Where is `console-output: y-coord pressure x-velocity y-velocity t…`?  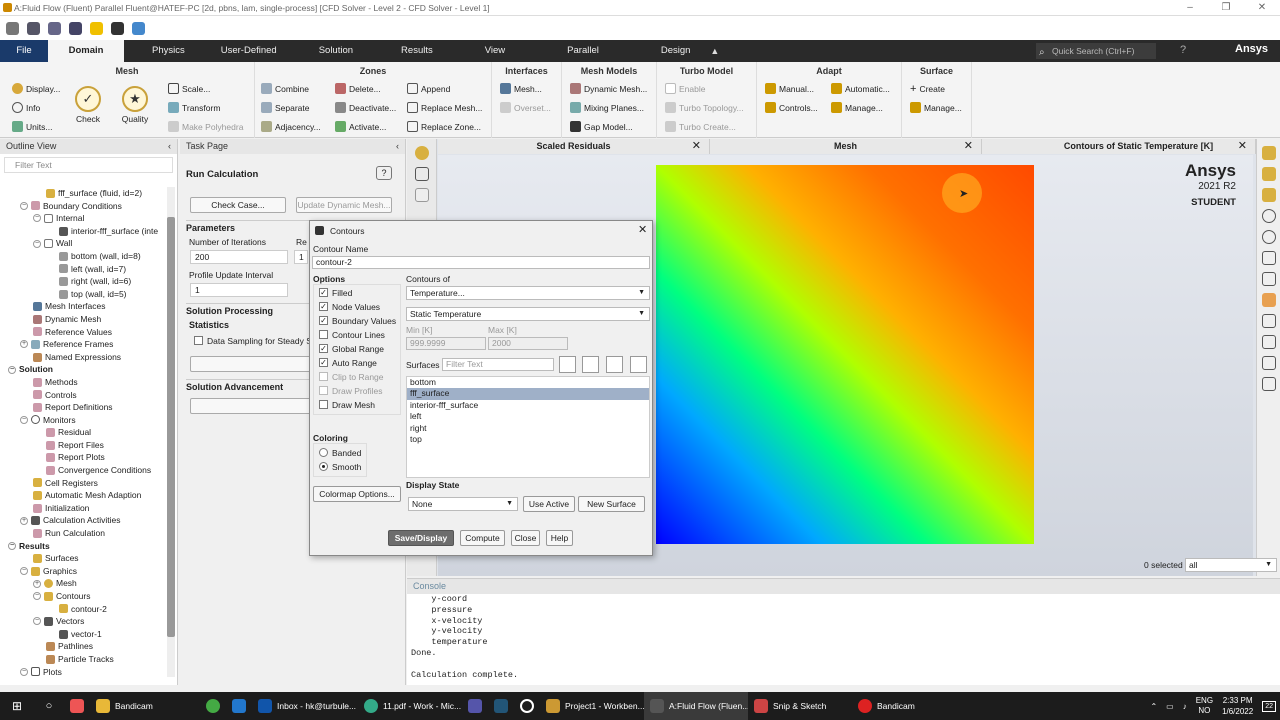
console-output: y-coord pressure x-velocity y-velocity t… is located at coordinates (843, 637).